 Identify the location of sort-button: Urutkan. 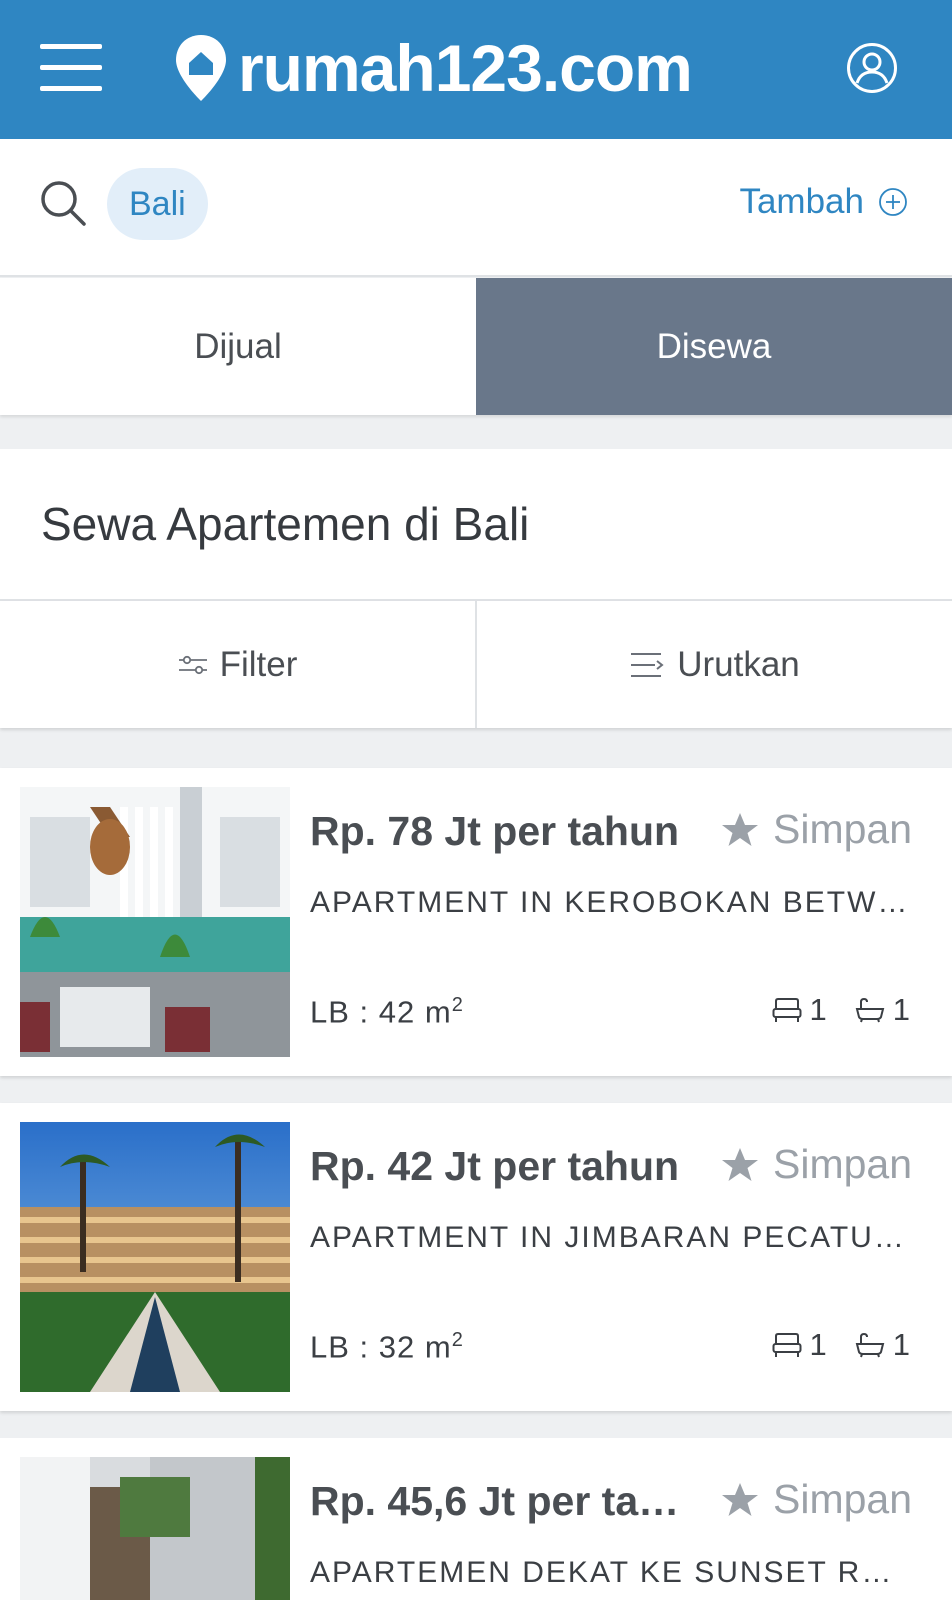
(713, 664).